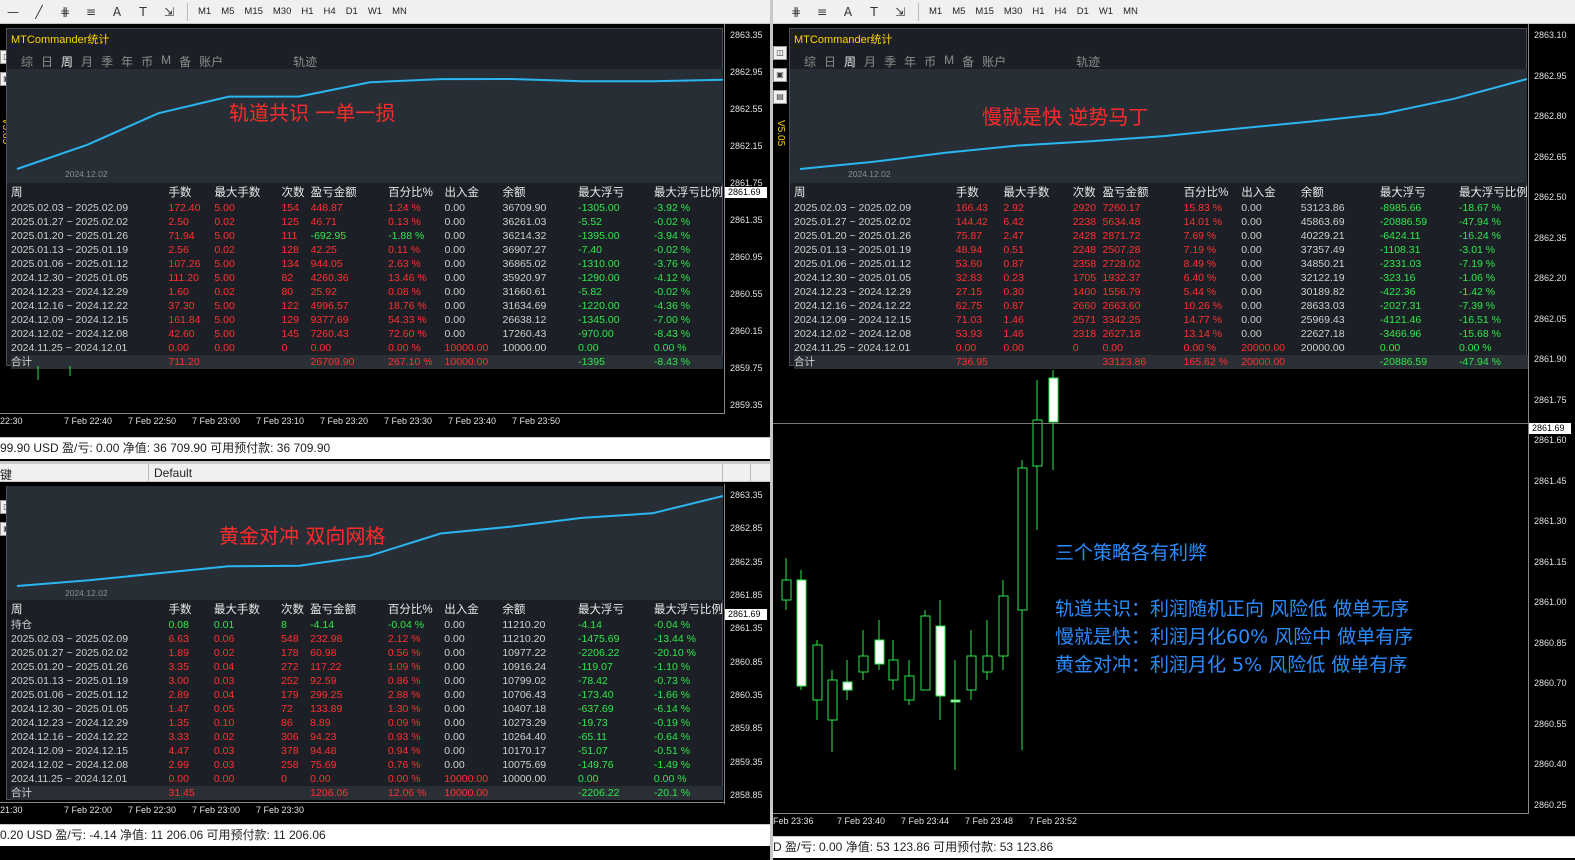 This screenshot has width=1575, height=860. What do you see at coordinates (224, 695) in the screenshot?
I see `stats-cell: 0.04` at bounding box center [224, 695].